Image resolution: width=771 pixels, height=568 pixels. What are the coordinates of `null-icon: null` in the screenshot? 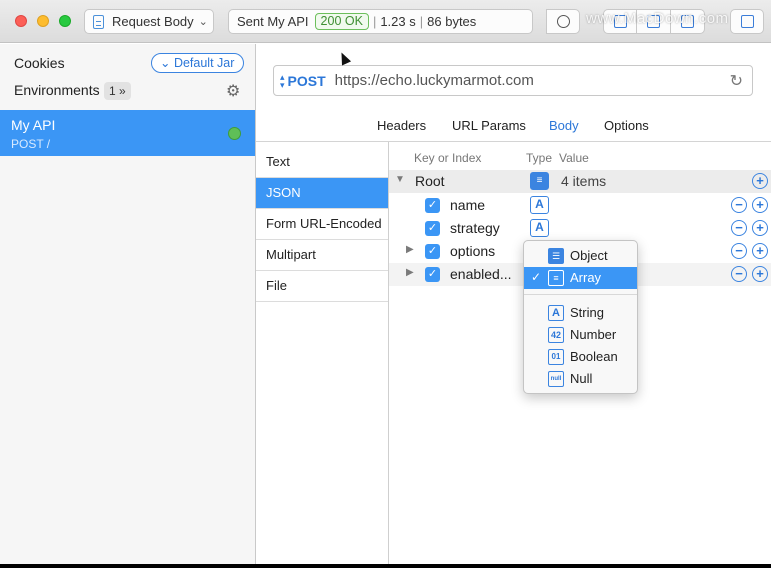 It's located at (556, 379).